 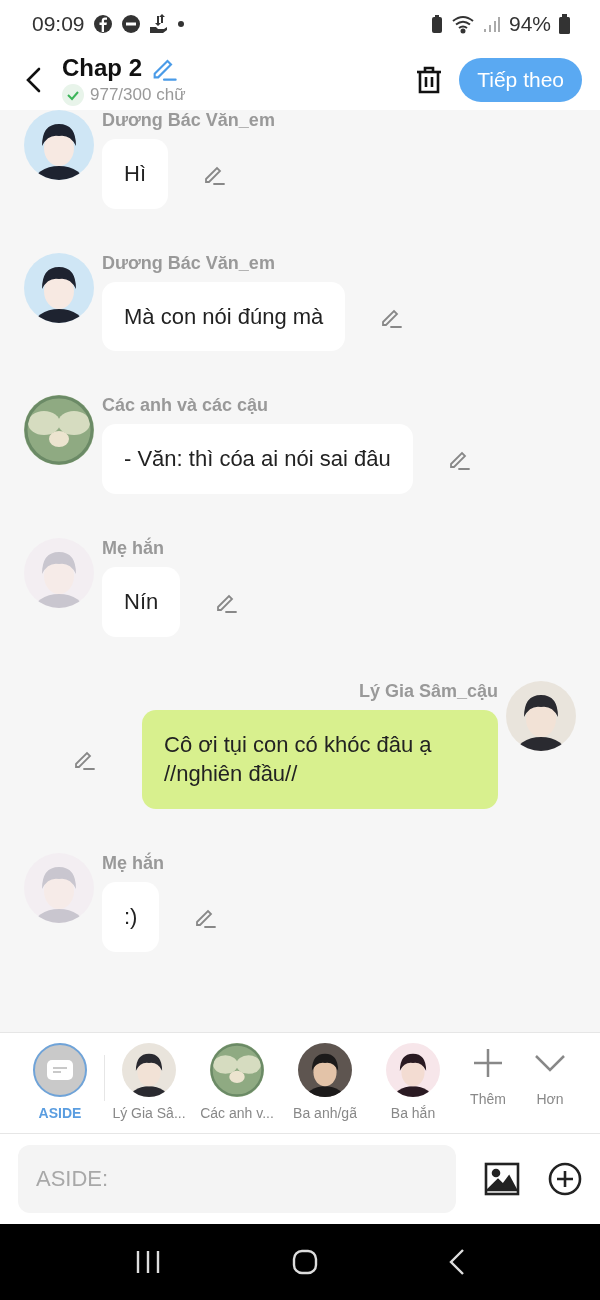 What do you see at coordinates (565, 1179) in the screenshot?
I see `add-icon` at bounding box center [565, 1179].